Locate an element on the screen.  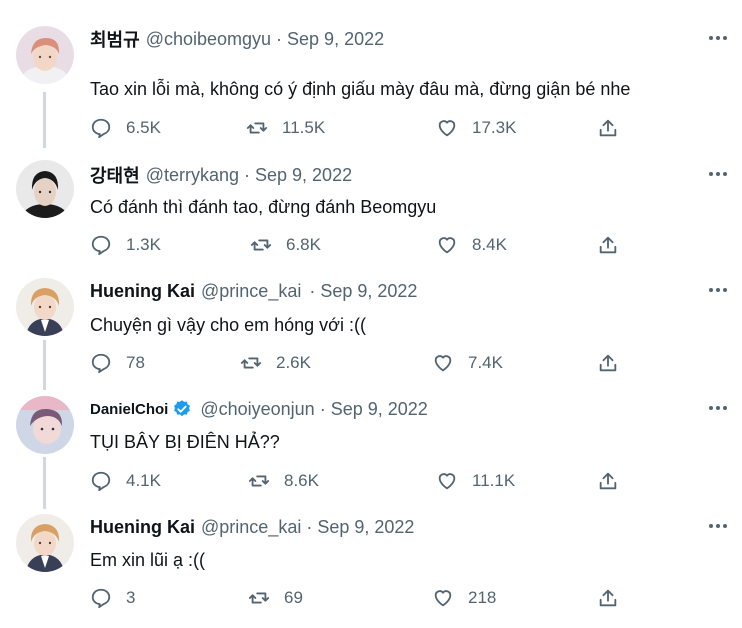
tweet-header: DanielChoi @choiyeonjun · Sep 9, 2022 is located at coordinates (259, 409).